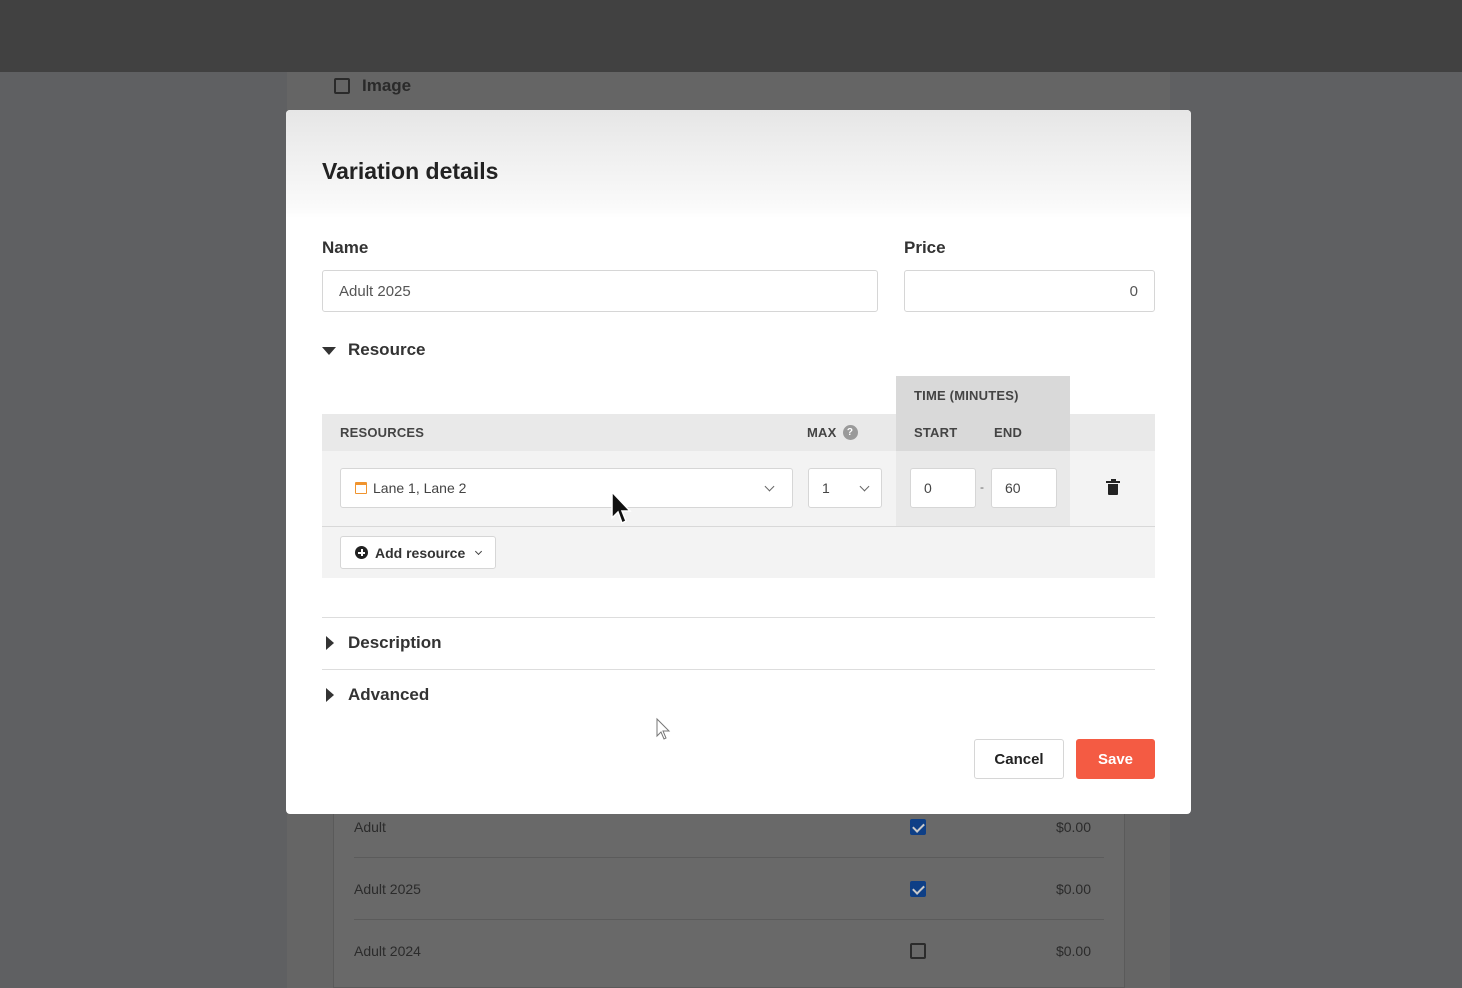  What do you see at coordinates (928, 488) in the screenshot?
I see `start-time-value: 0` at bounding box center [928, 488].